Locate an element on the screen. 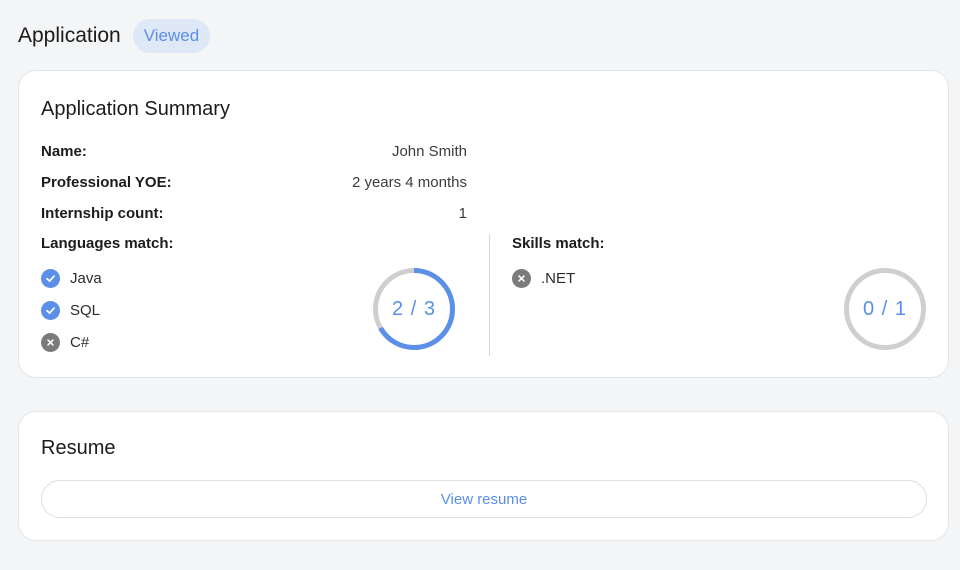 This screenshot has height=570, width=960. name-label: Name: is located at coordinates (64, 151).